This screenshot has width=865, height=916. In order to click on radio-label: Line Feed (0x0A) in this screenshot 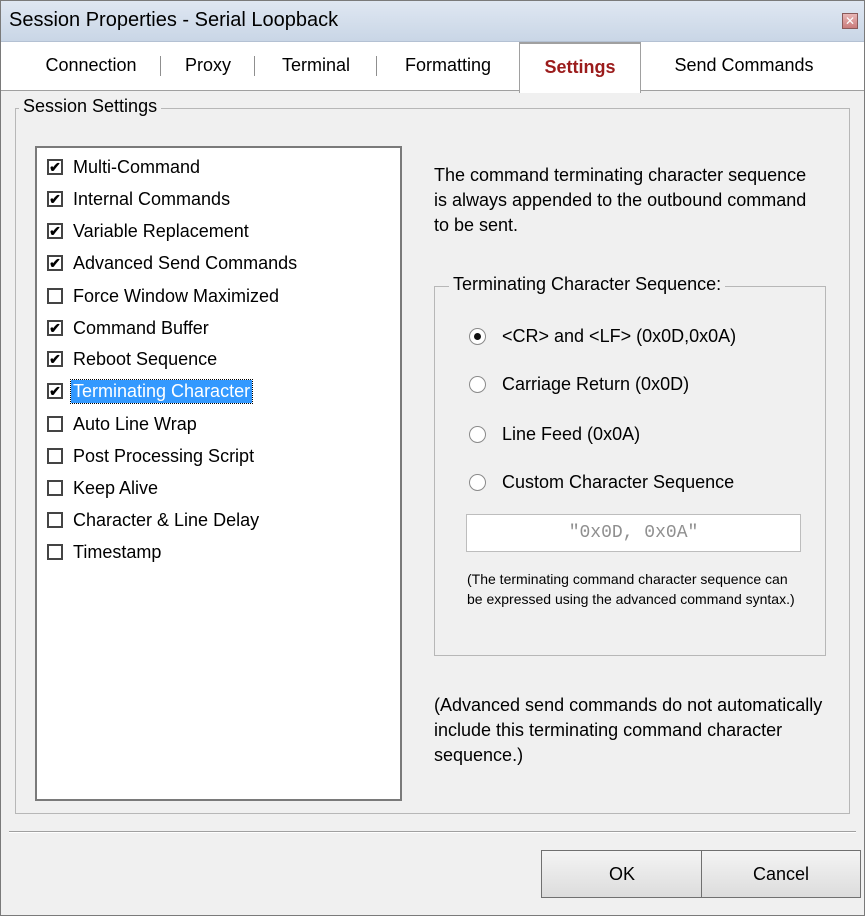, I will do `click(571, 433)`.